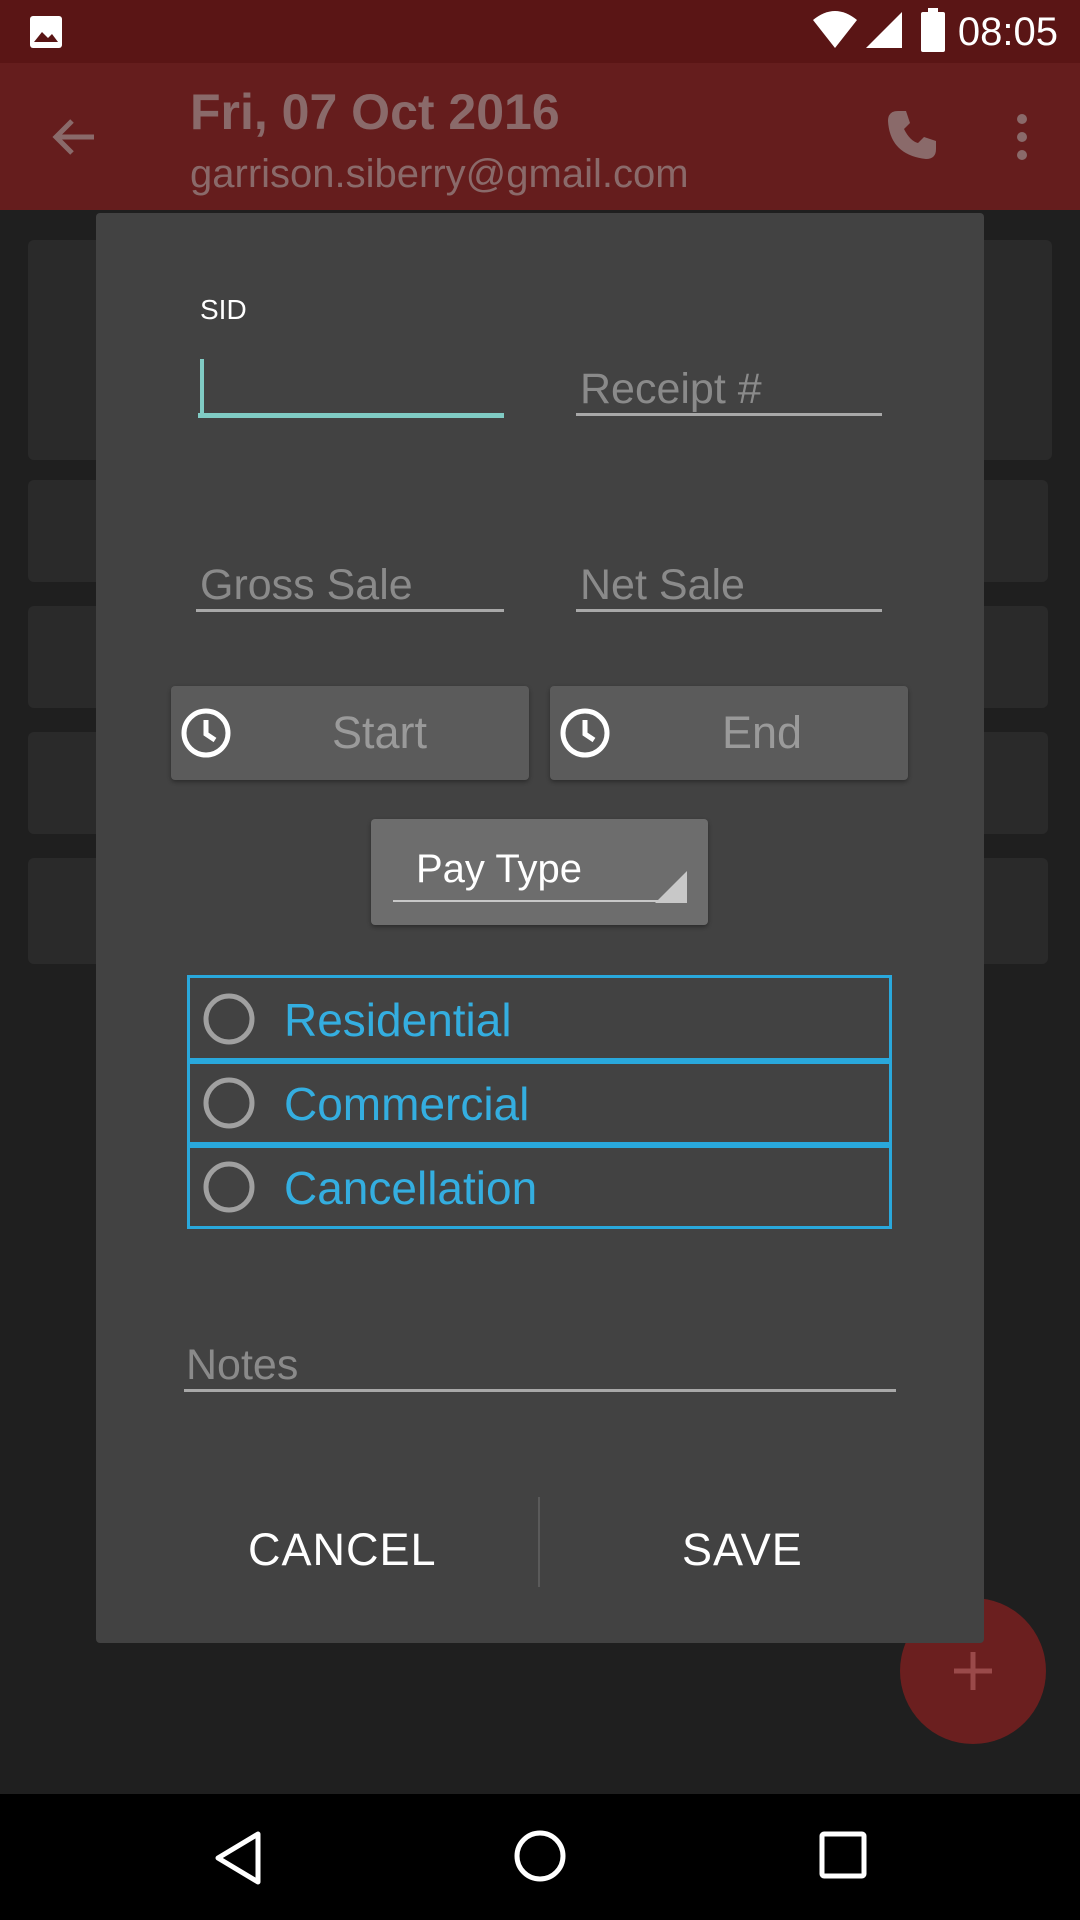 The image size is (1080, 1920). I want to click on text-cursor, so click(202, 388).